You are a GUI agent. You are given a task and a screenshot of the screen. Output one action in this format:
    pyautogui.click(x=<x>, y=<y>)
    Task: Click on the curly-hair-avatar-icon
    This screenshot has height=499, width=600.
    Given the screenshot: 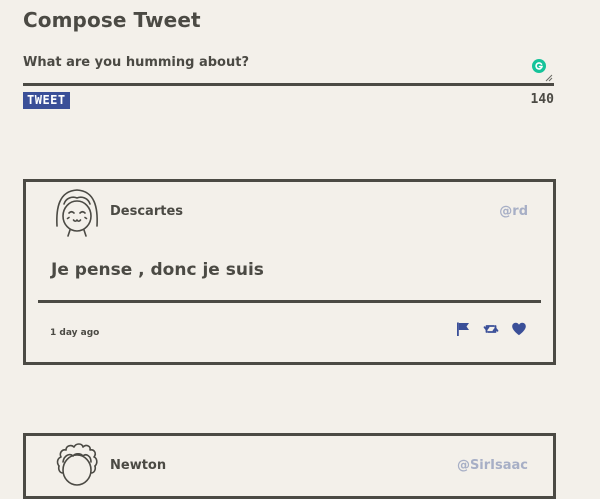 What is the action you would take?
    pyautogui.click(x=77, y=464)
    